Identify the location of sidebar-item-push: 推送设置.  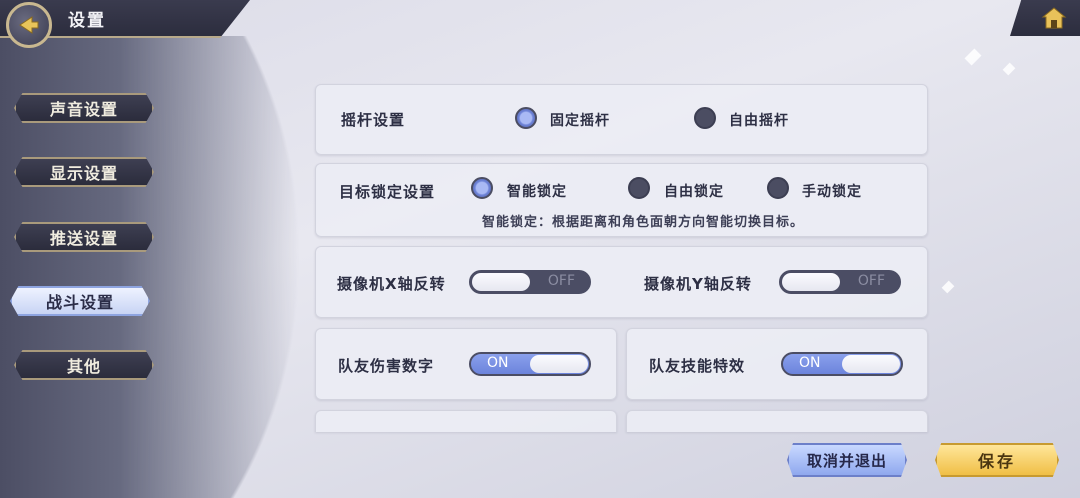
(84, 237).